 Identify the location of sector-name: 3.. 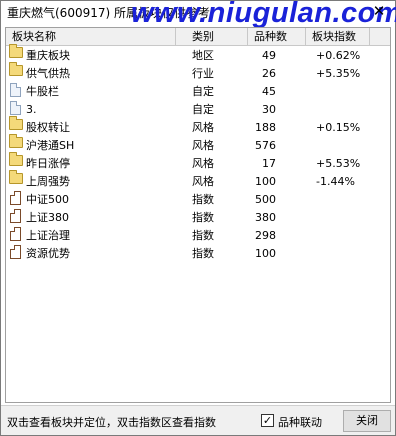
(31, 109).